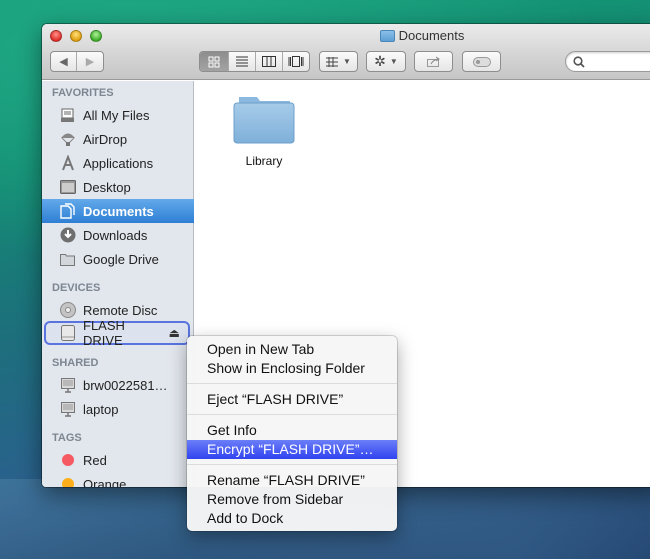 The image size is (650, 559). Describe the element at coordinates (64, 61) in the screenshot. I see `back-button: ◀` at that location.